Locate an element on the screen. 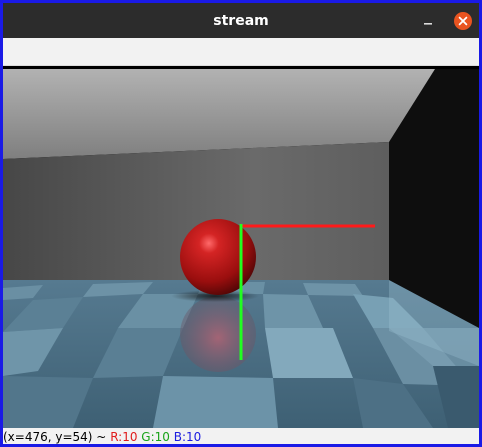 The height and width of the screenshot is (447, 482). window-title: stream is located at coordinates (241, 21).